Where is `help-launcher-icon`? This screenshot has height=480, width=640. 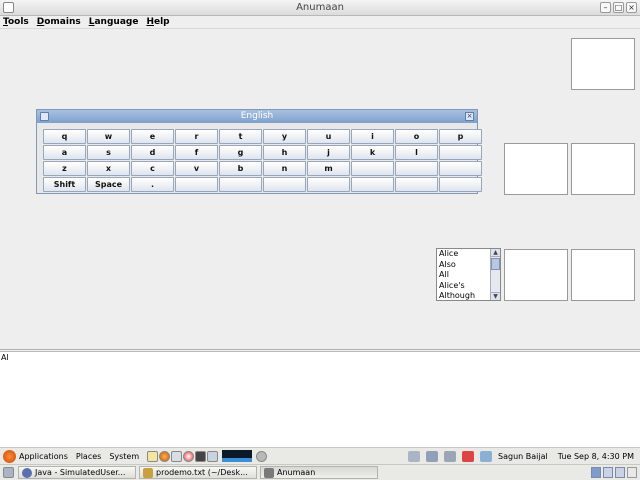
help-launcher-icon is located at coordinates (189, 456).